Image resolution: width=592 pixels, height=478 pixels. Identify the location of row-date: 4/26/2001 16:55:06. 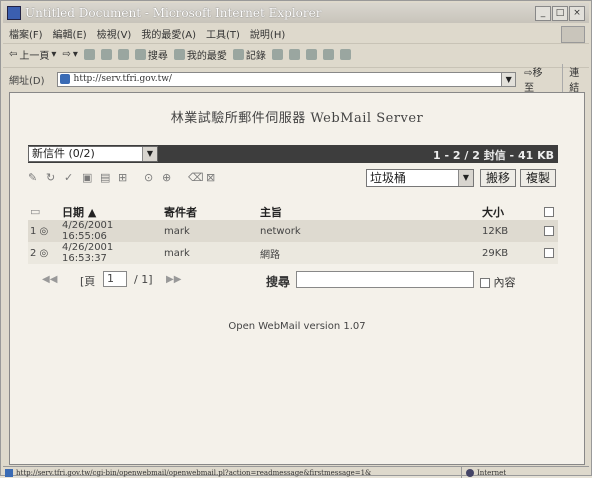
(111, 231).